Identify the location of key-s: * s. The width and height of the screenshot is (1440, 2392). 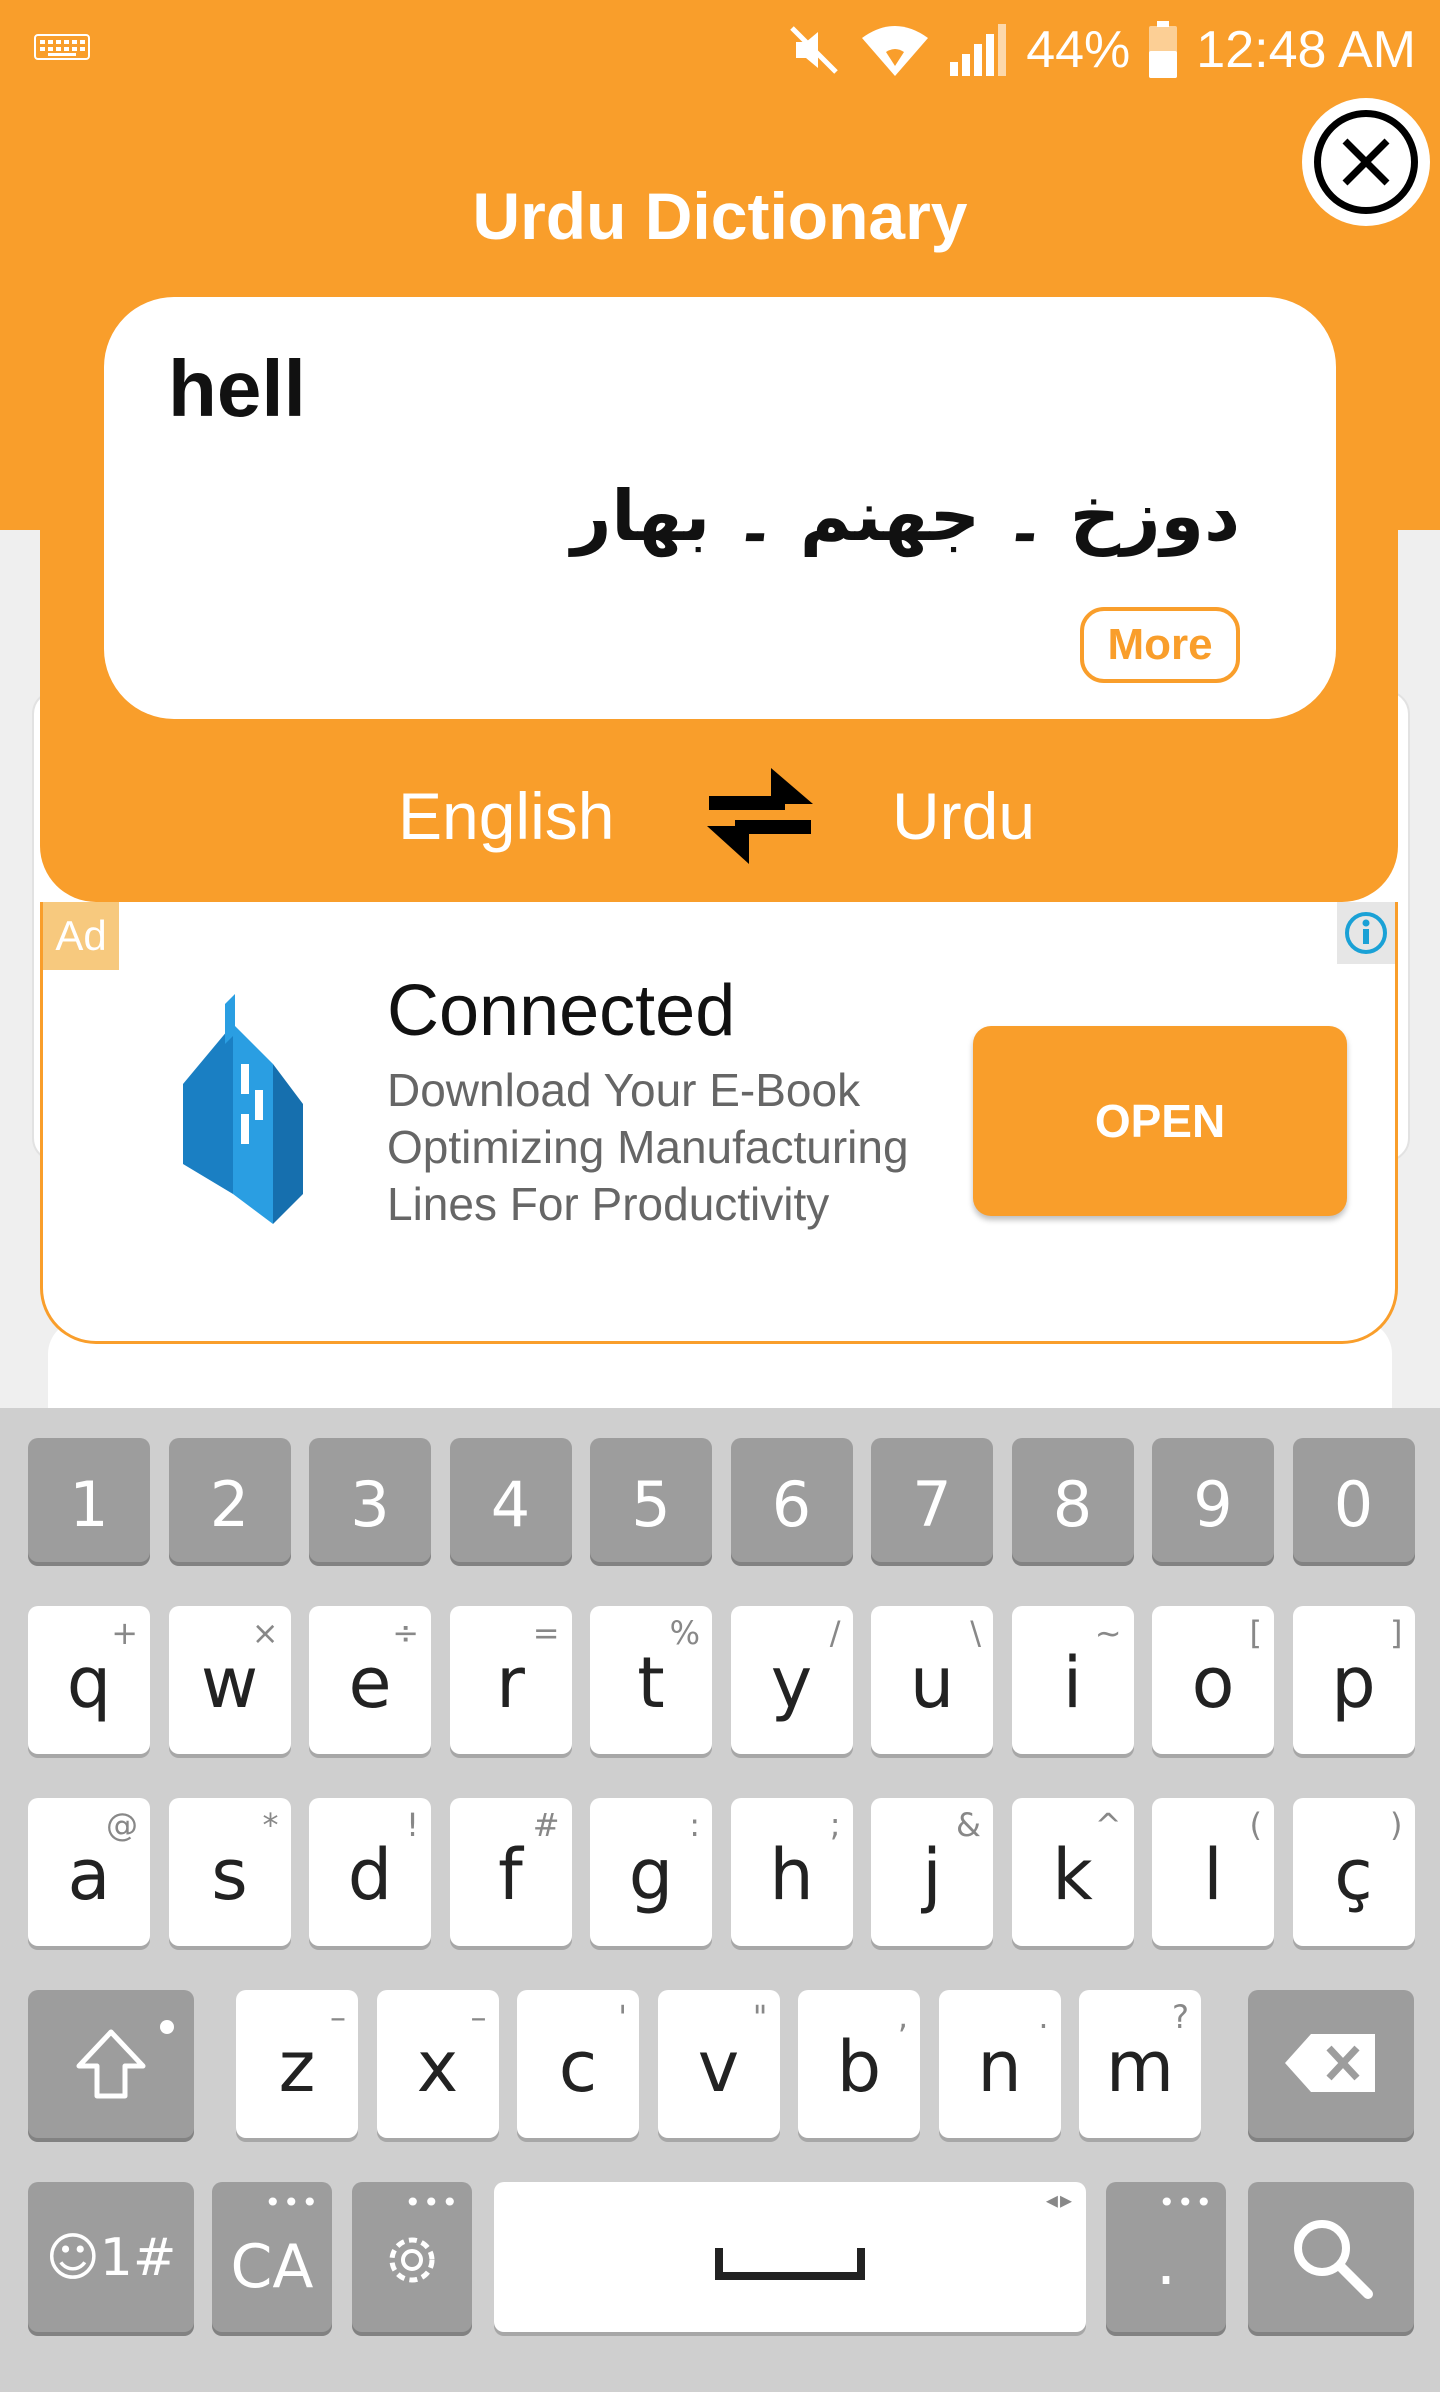
(229, 1872).